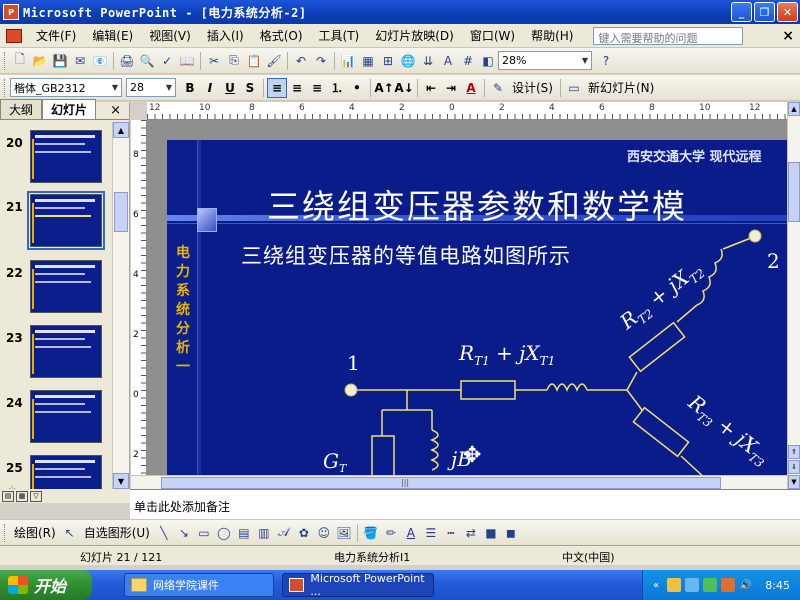 The height and width of the screenshot is (600, 800). What do you see at coordinates (60, 61) in the screenshot?
I see `save-icon: 💾` at bounding box center [60, 61].